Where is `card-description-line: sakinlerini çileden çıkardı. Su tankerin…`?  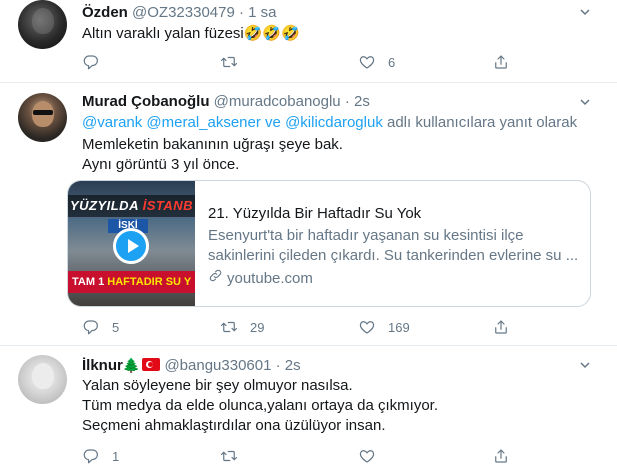 card-description-line: sakinlerini çileden çıkardı. Su tankerin… is located at coordinates (393, 255).